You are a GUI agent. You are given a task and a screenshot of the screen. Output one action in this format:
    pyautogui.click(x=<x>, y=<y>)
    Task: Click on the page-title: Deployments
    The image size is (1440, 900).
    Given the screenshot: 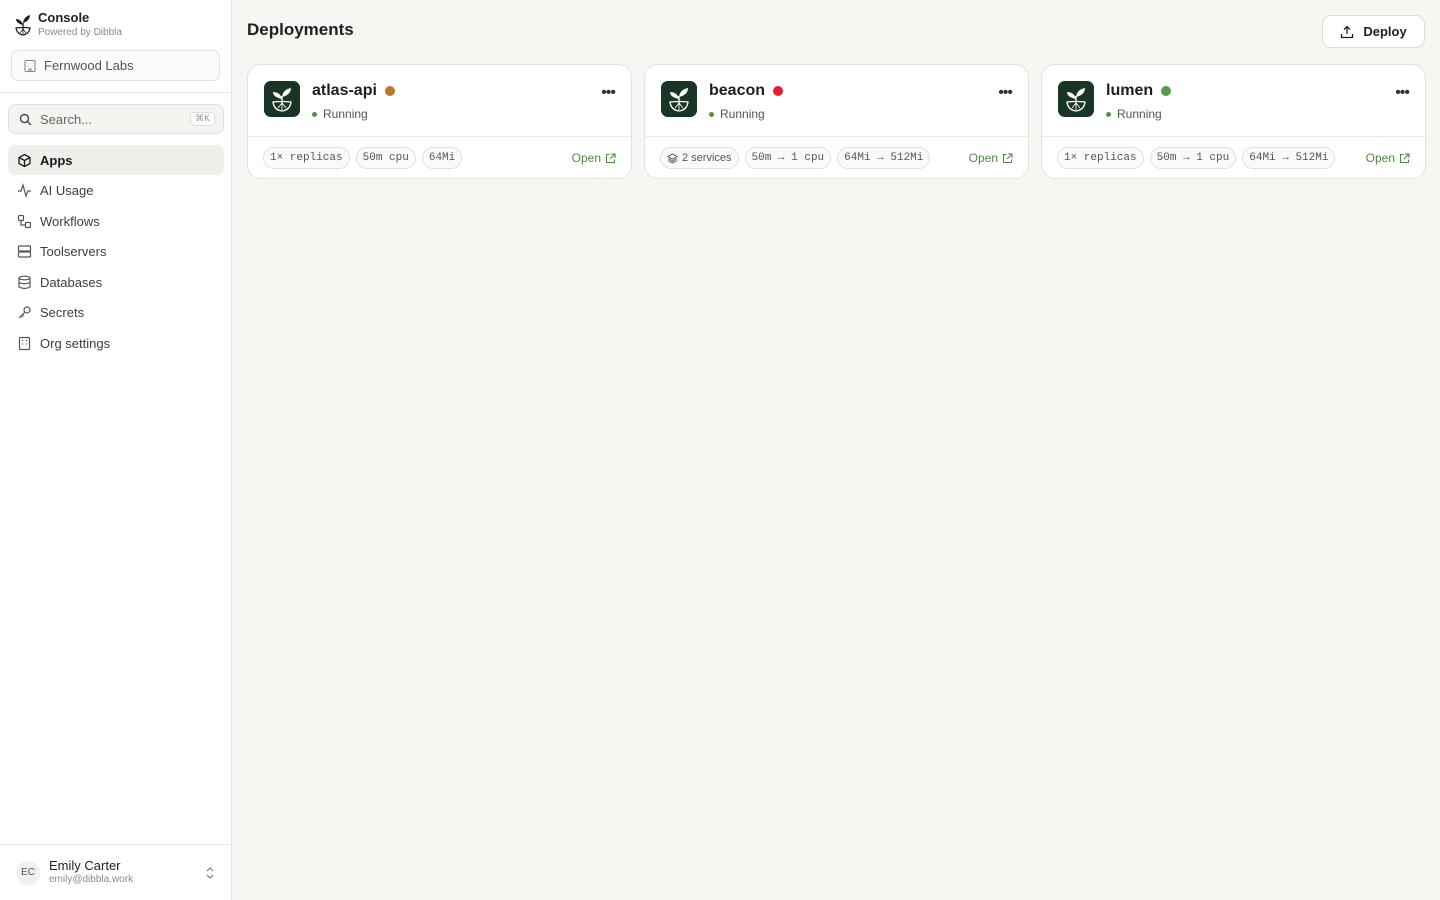 What is the action you would take?
    pyautogui.click(x=300, y=29)
    